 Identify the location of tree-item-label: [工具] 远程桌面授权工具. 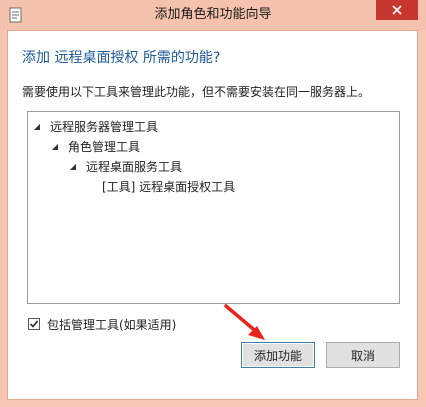
(169, 187).